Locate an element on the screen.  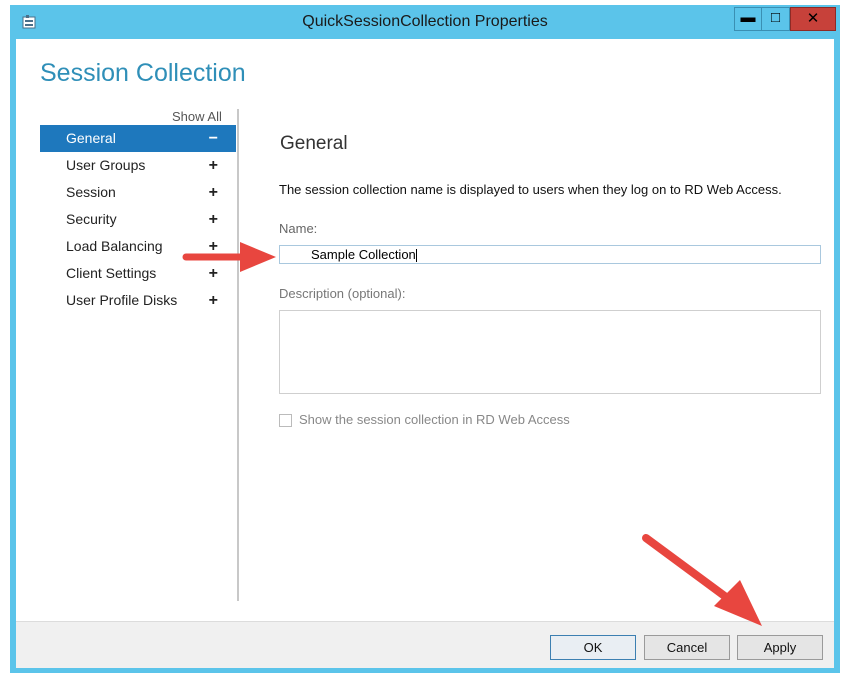
close-button: ✕ is located at coordinates (813, 19).